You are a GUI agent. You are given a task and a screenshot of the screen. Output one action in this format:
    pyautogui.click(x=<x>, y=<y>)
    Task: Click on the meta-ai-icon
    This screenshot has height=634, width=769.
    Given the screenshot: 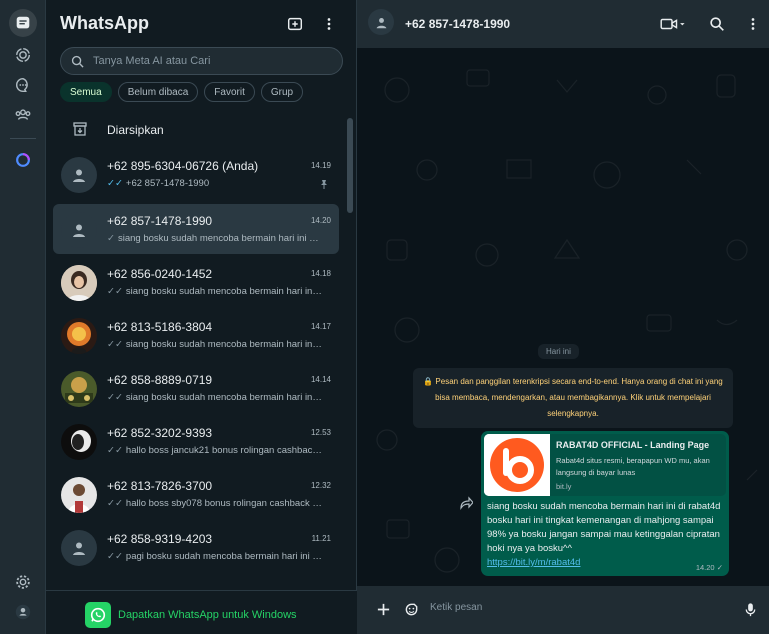 What is the action you would take?
    pyautogui.click(x=23, y=160)
    